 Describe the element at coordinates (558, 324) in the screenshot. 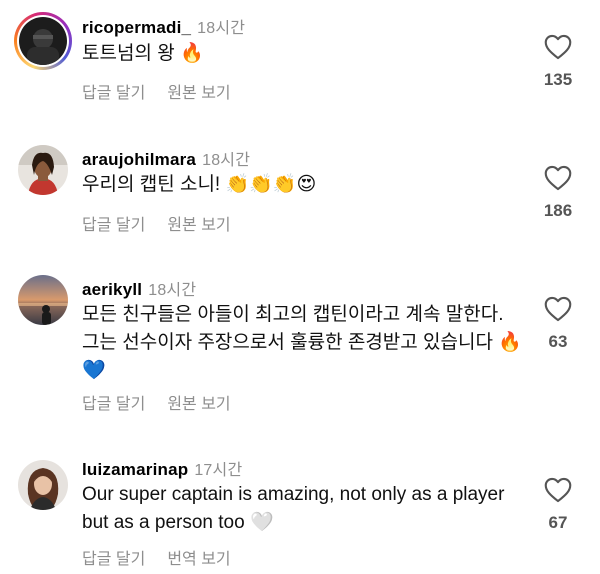

I see `like-control: 63` at that location.